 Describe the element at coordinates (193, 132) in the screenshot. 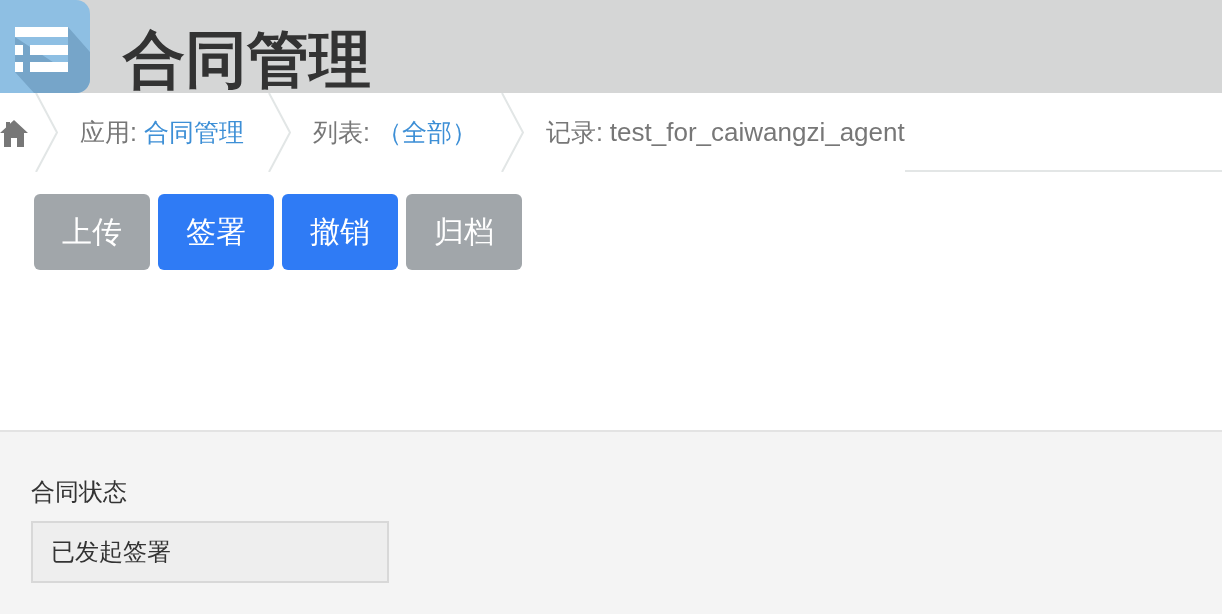

I see `breadcrumb-link: 合同管理` at that location.